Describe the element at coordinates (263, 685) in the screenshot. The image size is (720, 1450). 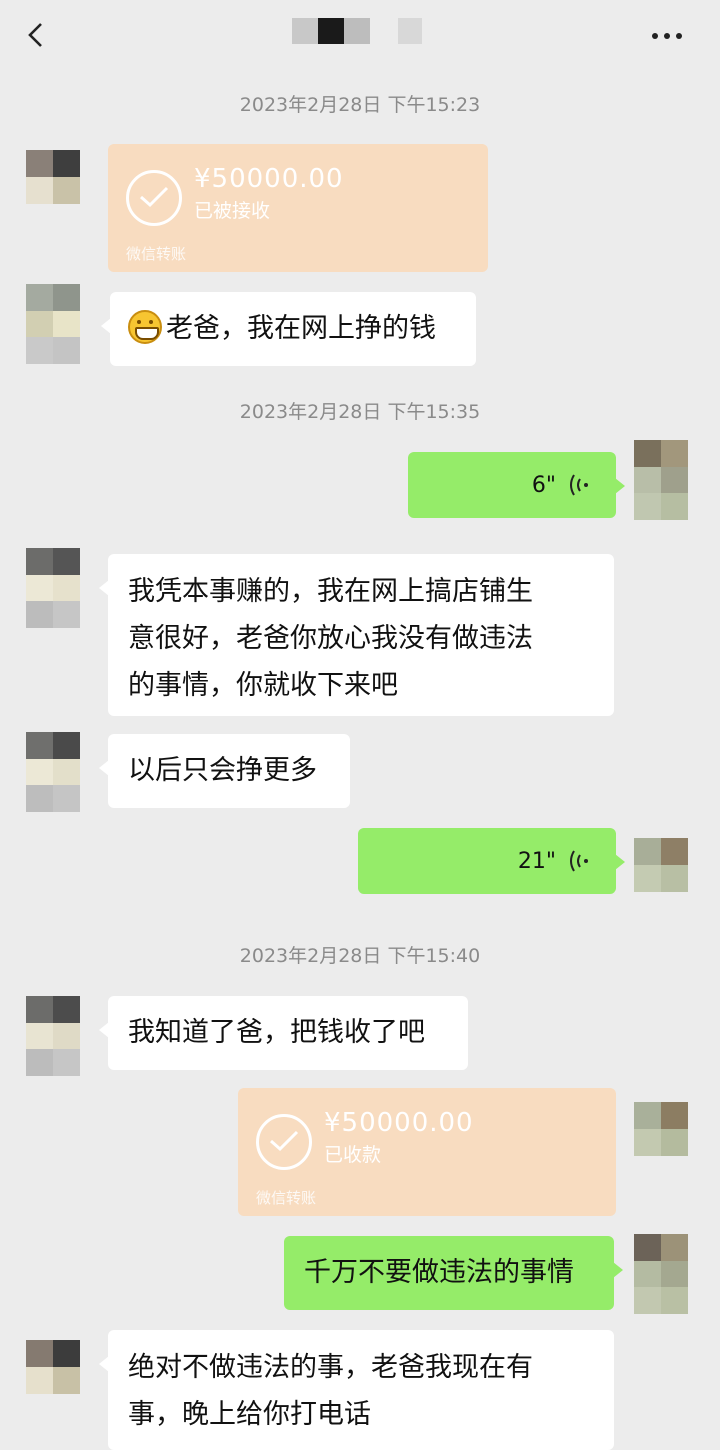
I see `message-text-line: 的事情，你就收下来吧` at that location.